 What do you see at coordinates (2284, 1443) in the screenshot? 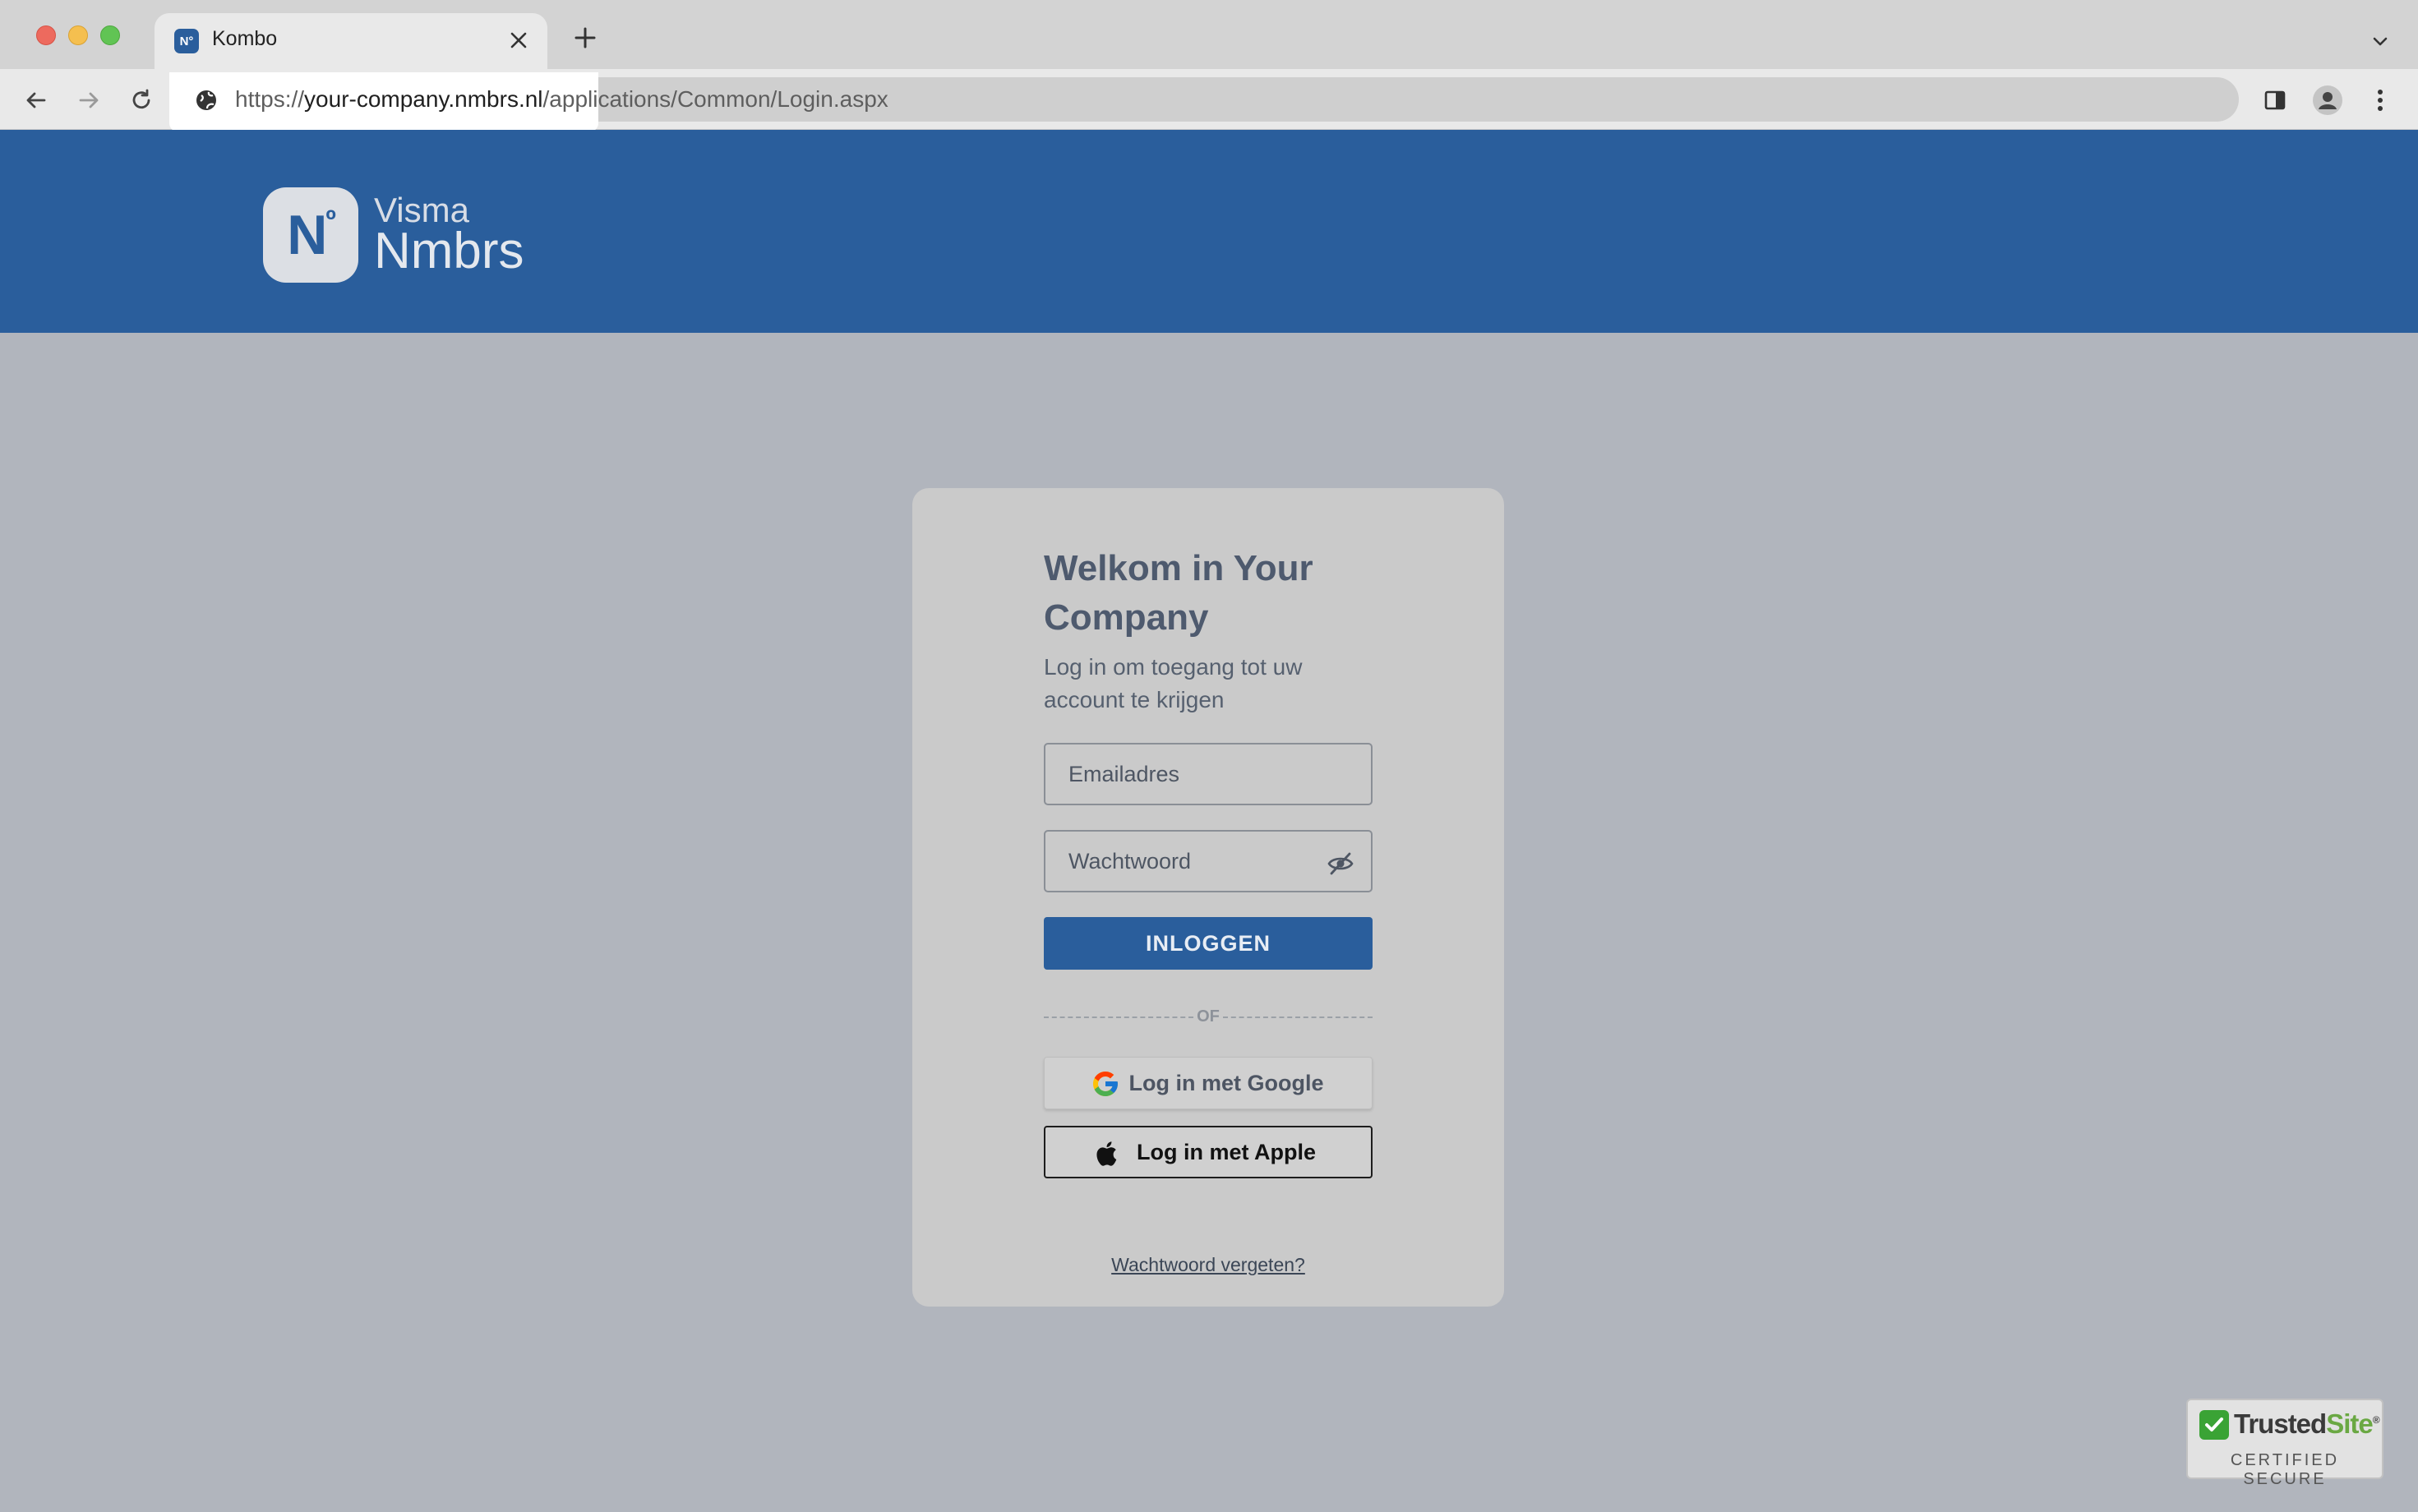
I see `trustedsite-badge: TrustedSite® CERTIFIED SECURE` at bounding box center [2284, 1443].